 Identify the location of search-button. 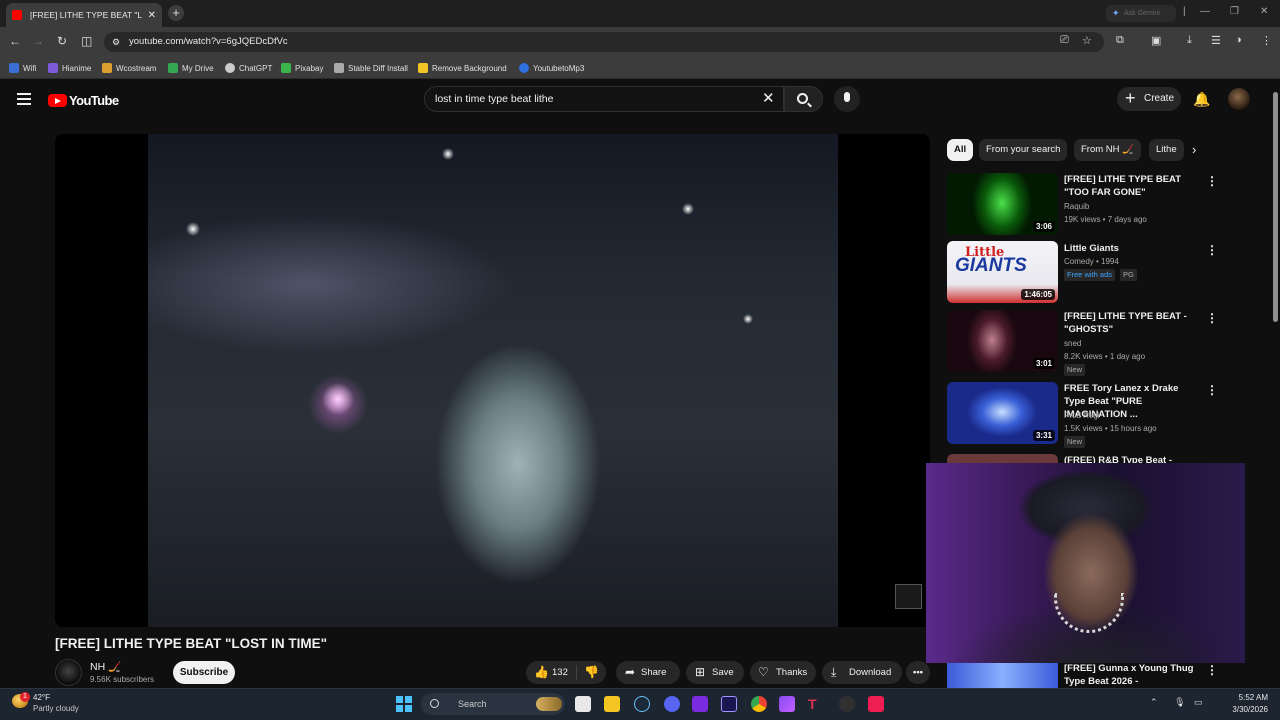
(803, 99).